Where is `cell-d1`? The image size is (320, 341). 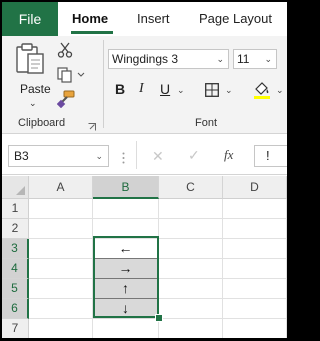
cell-d1 is located at coordinates (255, 209).